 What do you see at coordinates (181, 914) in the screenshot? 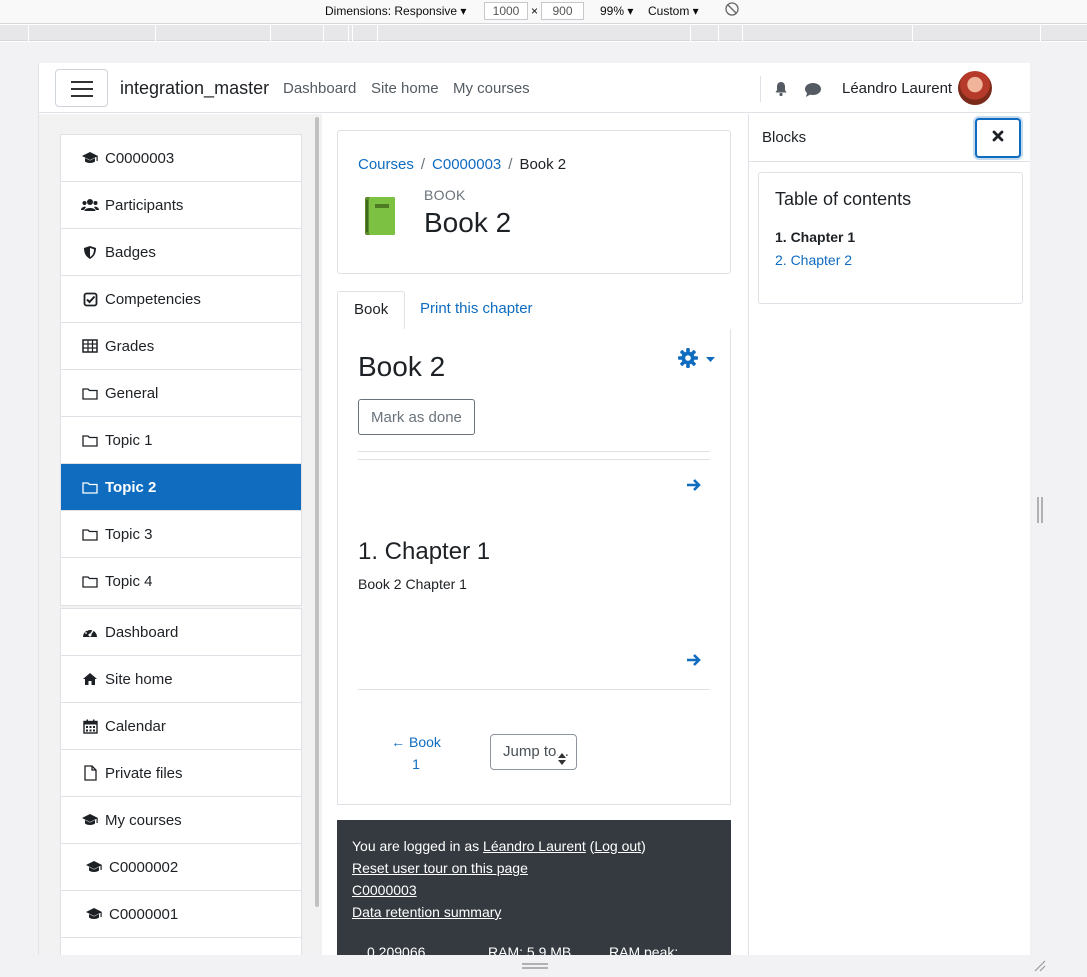
I see `sidebar-item-c0000001: C0000001` at bounding box center [181, 914].